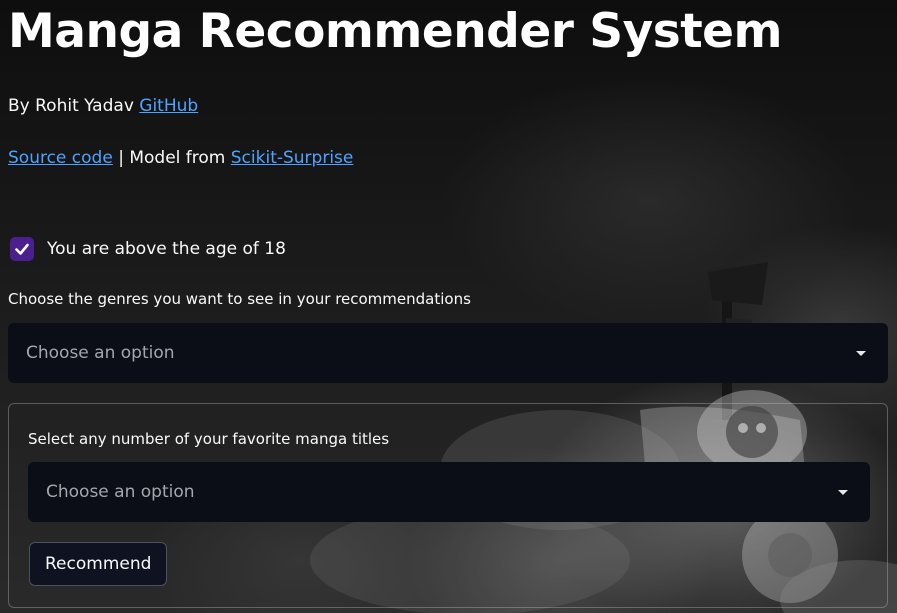 This screenshot has height=613, width=897. What do you see at coordinates (60, 158) in the screenshot?
I see `source-code-link: Source code` at bounding box center [60, 158].